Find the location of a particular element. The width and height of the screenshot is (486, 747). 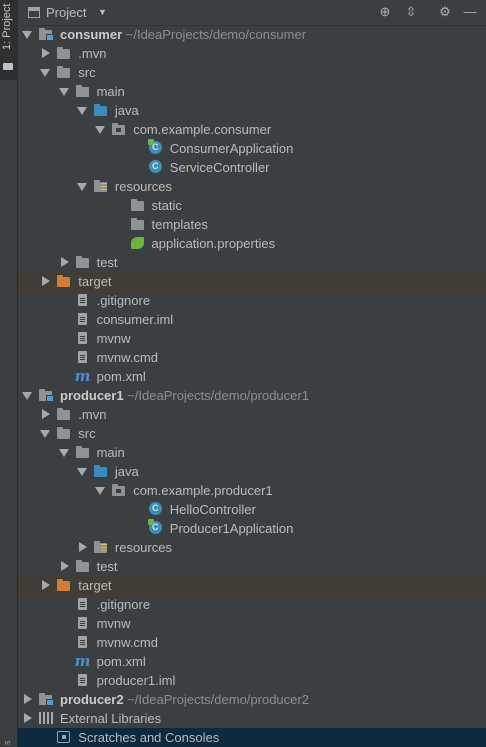

gear-icon: ⚙ is located at coordinates (445, 12).